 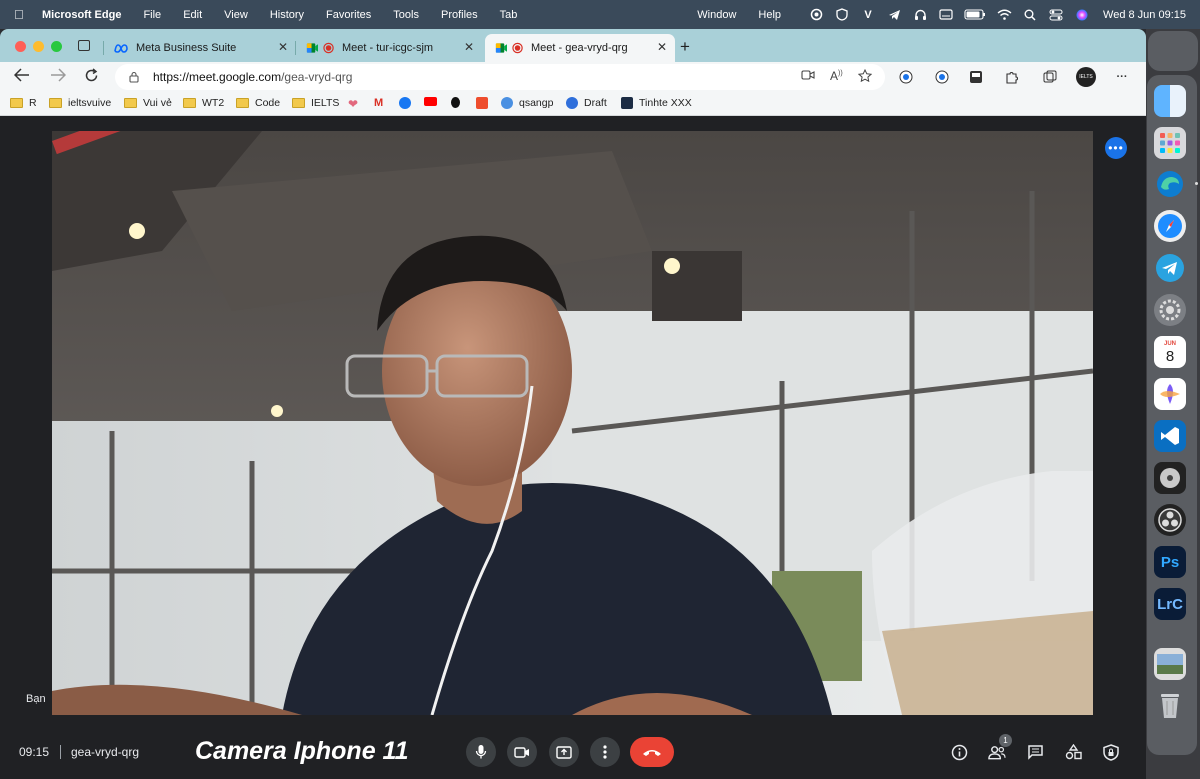 What do you see at coordinates (868, 15) in the screenshot?
I see `vpn-v-icon: V` at bounding box center [868, 15].